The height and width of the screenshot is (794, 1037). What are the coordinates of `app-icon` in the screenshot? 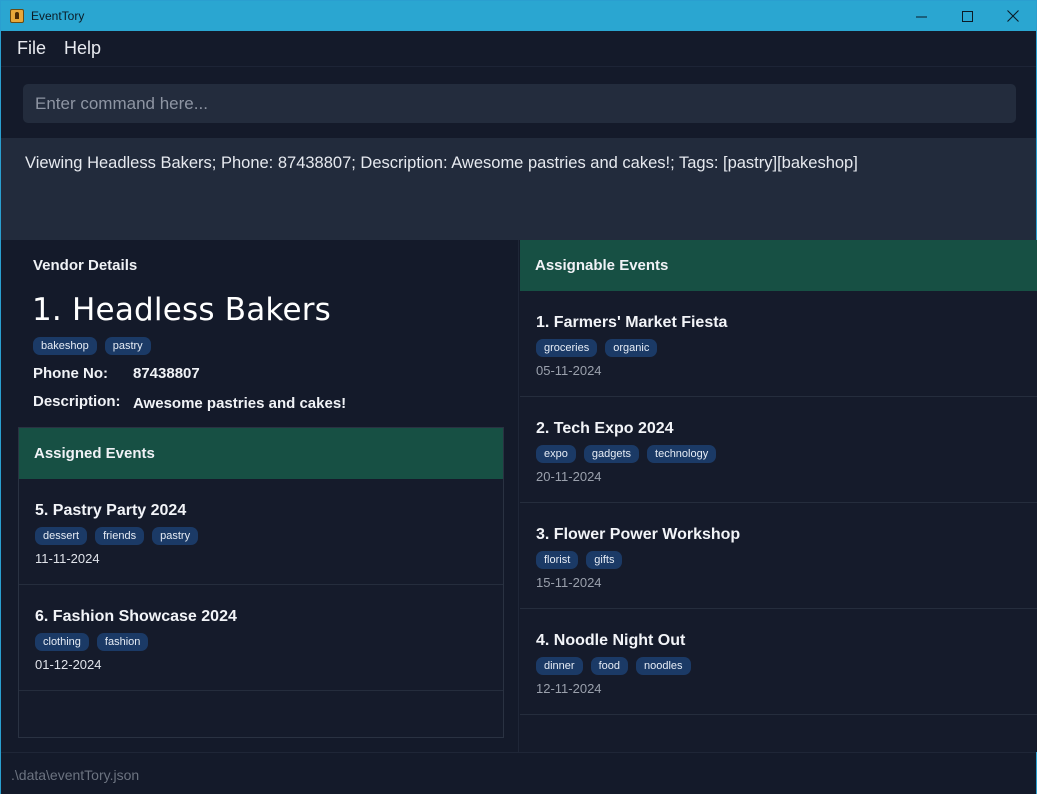 It's located at (17, 16).